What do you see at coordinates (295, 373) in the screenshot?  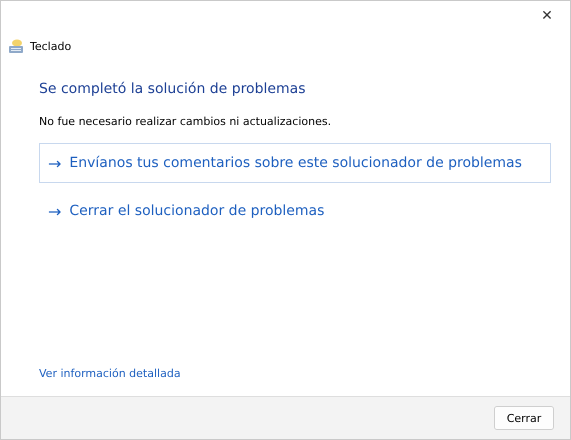 I see `details-link: Ver información detallada` at bounding box center [295, 373].